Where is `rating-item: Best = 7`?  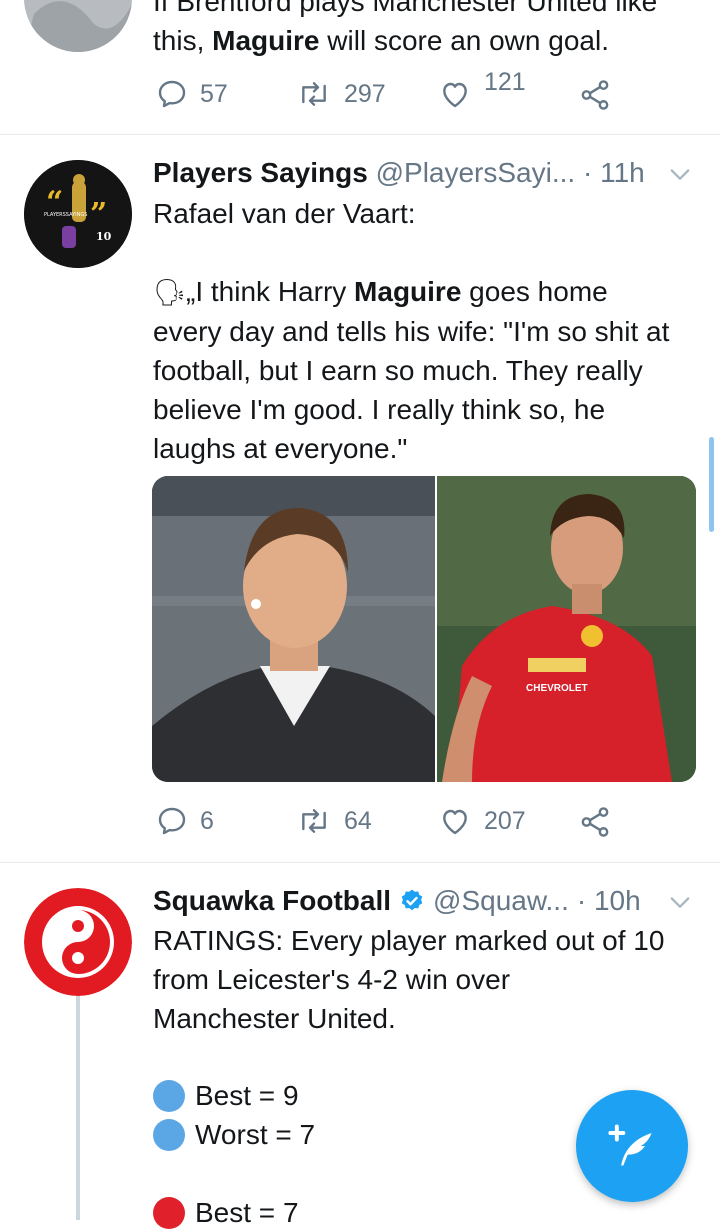 rating-item: Best = 7 is located at coordinates (226, 1212).